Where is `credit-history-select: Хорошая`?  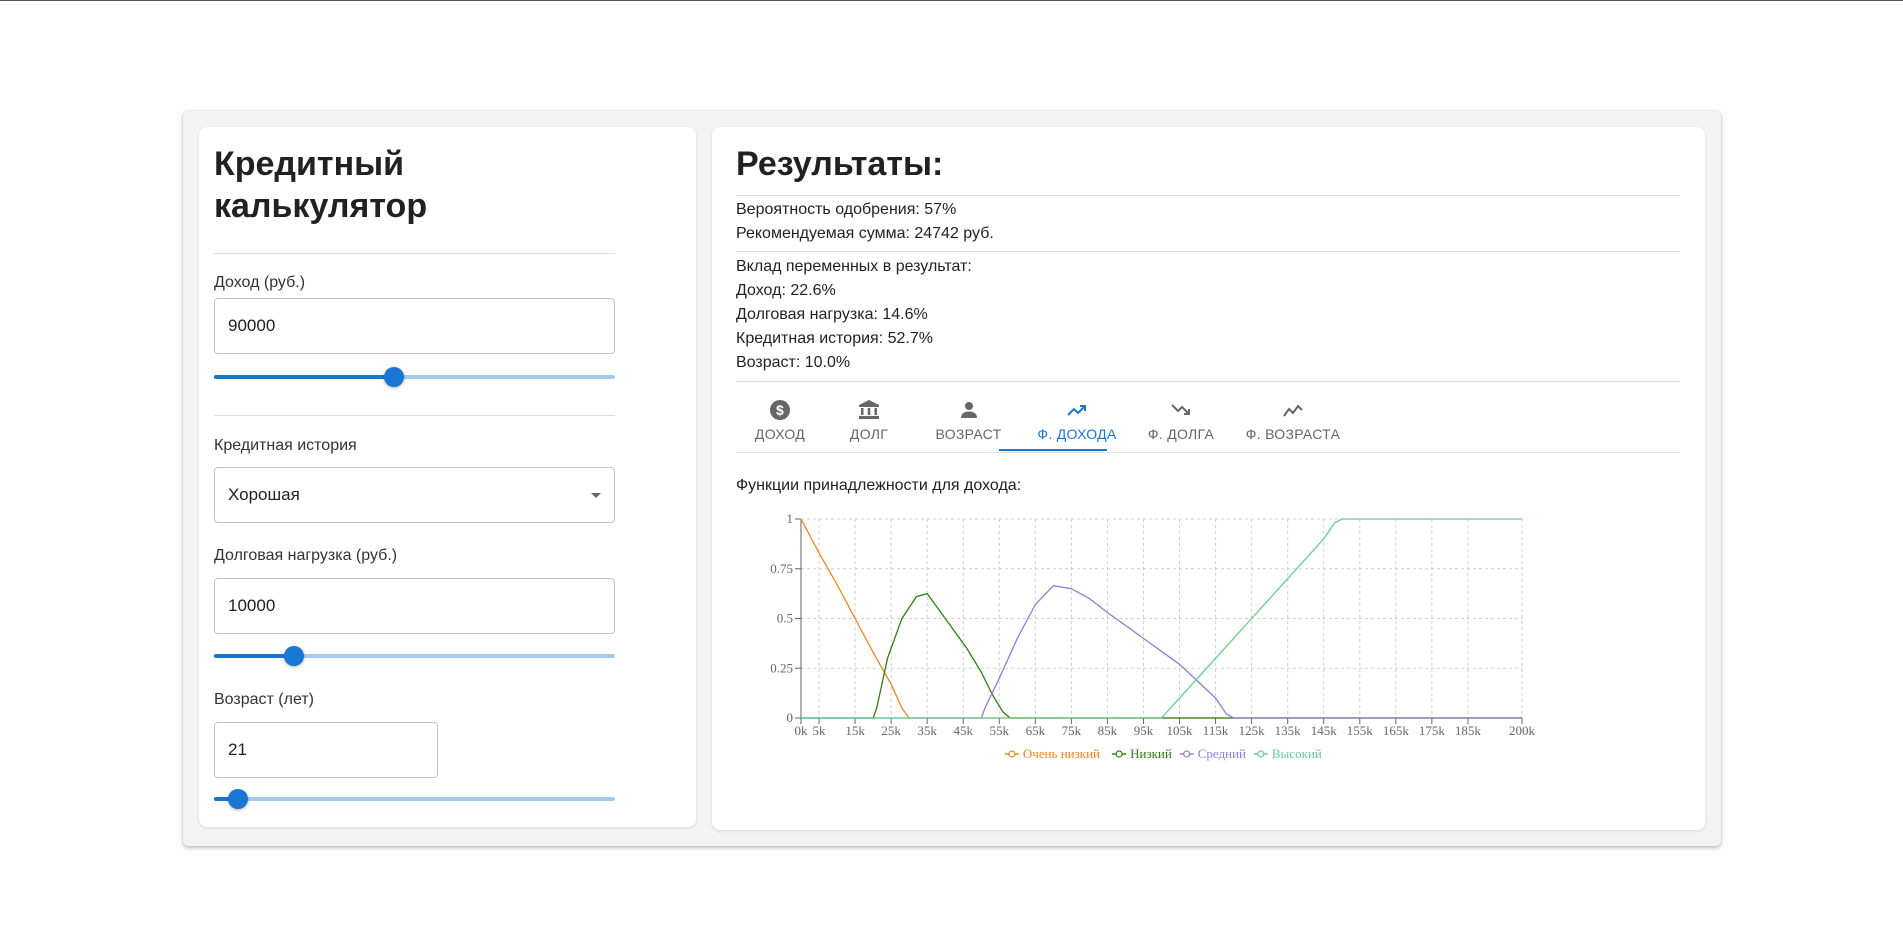
credit-history-select: Хорошая is located at coordinates (414, 495).